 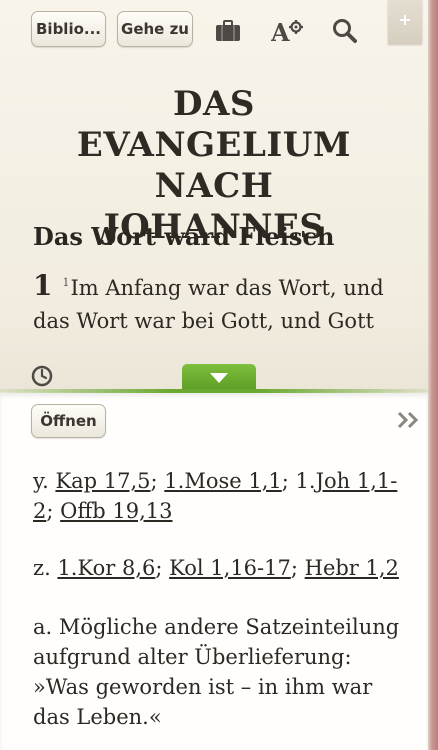 What do you see at coordinates (433, 375) in the screenshot?
I see `page-edge` at bounding box center [433, 375].